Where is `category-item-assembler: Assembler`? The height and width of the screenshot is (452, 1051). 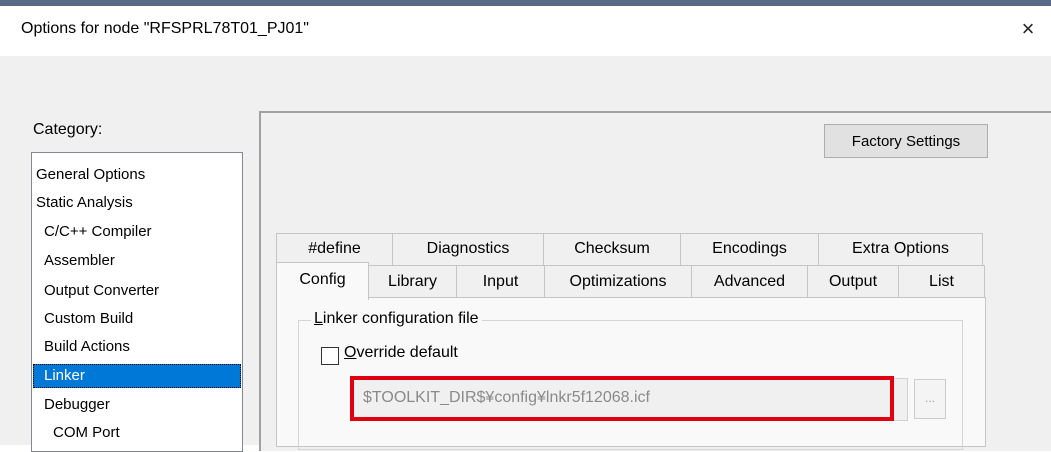
category-item-assembler: Assembler is located at coordinates (79, 261).